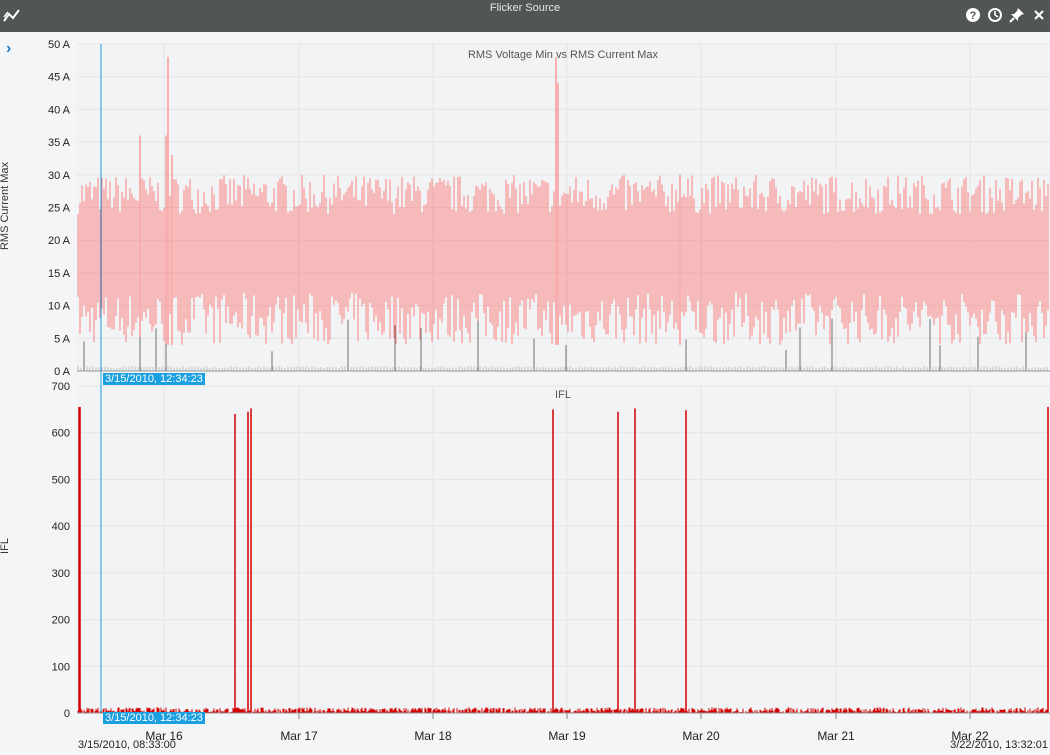  Describe the element at coordinates (563, 55) in the screenshot. I see `top-chart-title: RMS Voltage Min vs RMS Current Max` at that location.